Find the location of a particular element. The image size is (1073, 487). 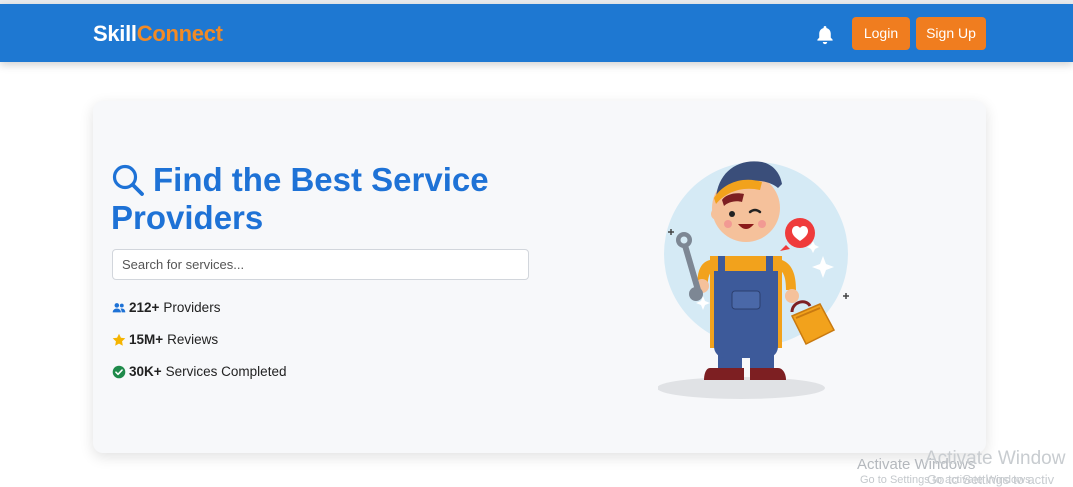

page-title: Find the Best Service Providers is located at coordinates (300, 198).